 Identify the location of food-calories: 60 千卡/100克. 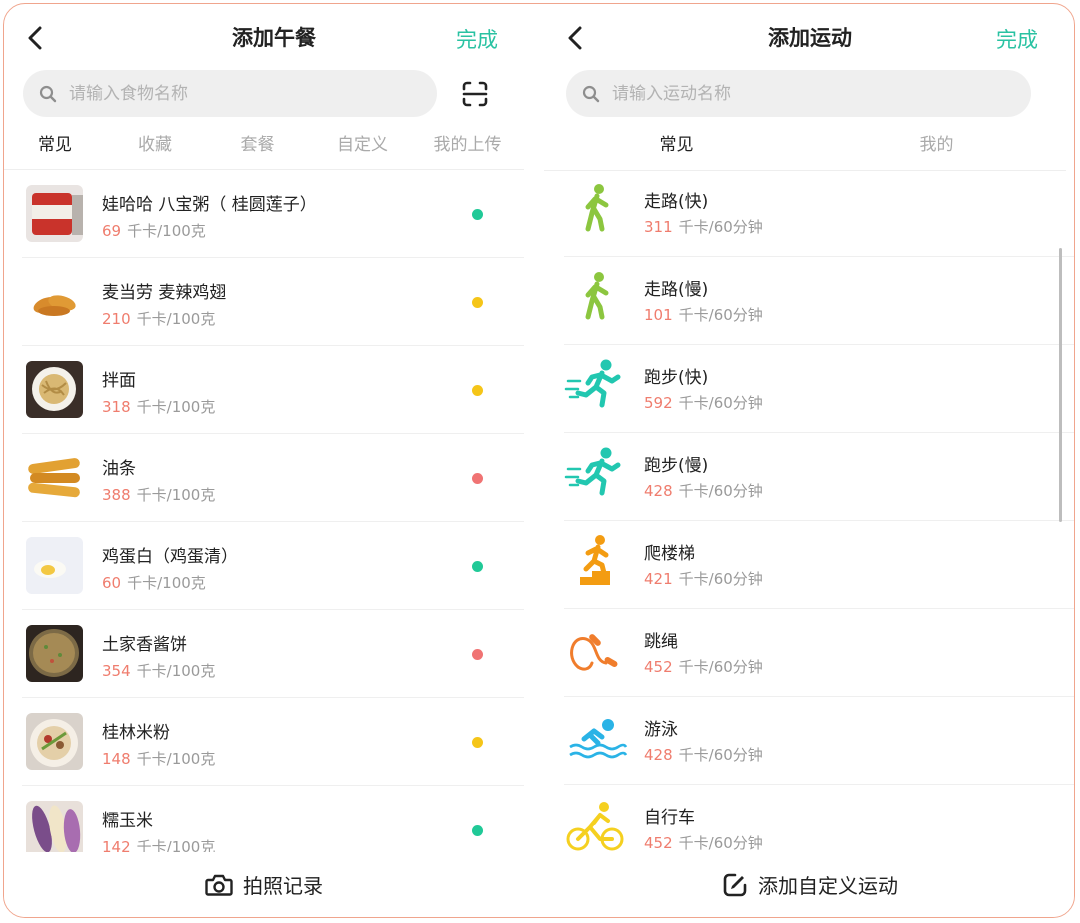
(154, 583).